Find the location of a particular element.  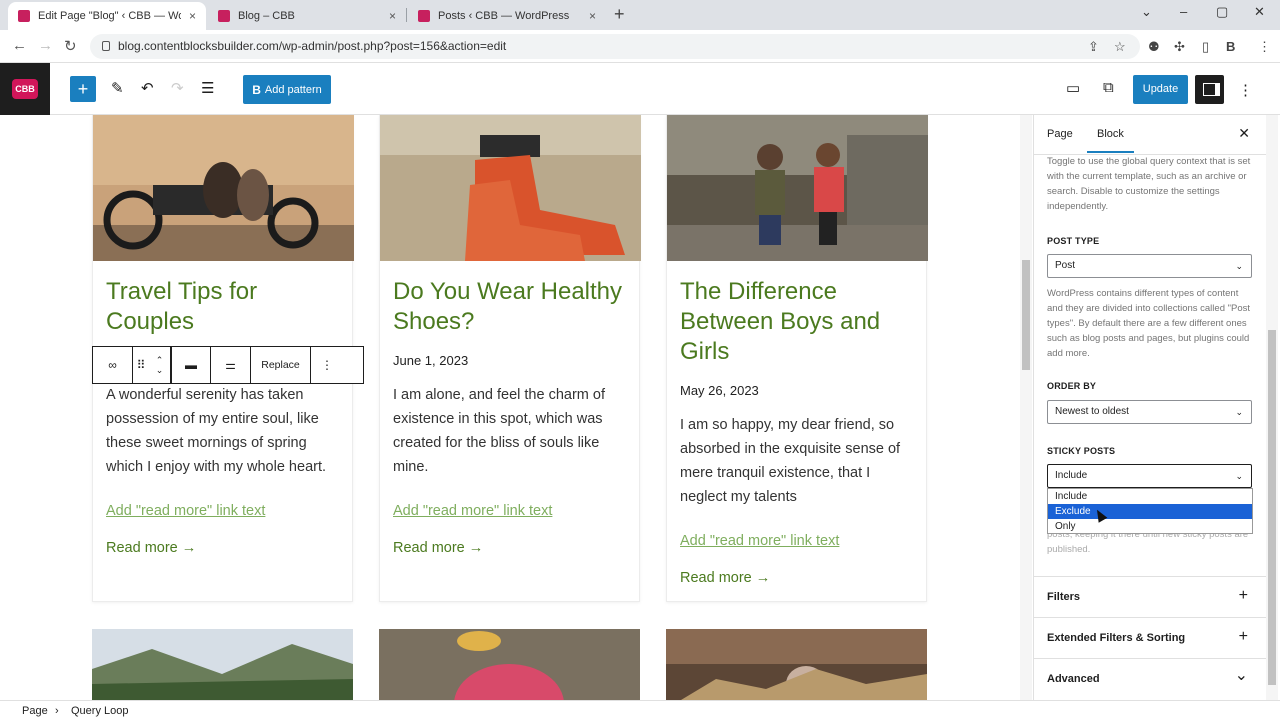

post-title: Travel Tips for Couples is located at coordinates (221, 307).